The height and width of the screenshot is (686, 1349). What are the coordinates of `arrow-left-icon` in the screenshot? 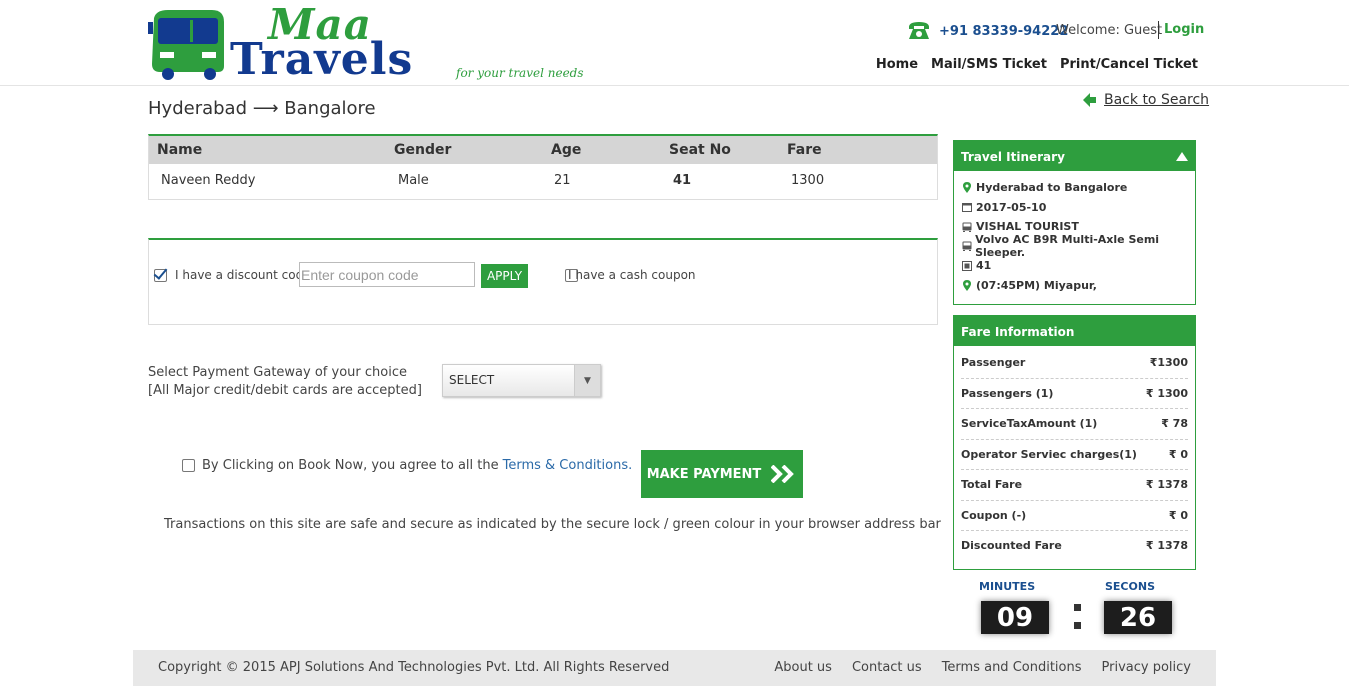 It's located at (1089, 100).